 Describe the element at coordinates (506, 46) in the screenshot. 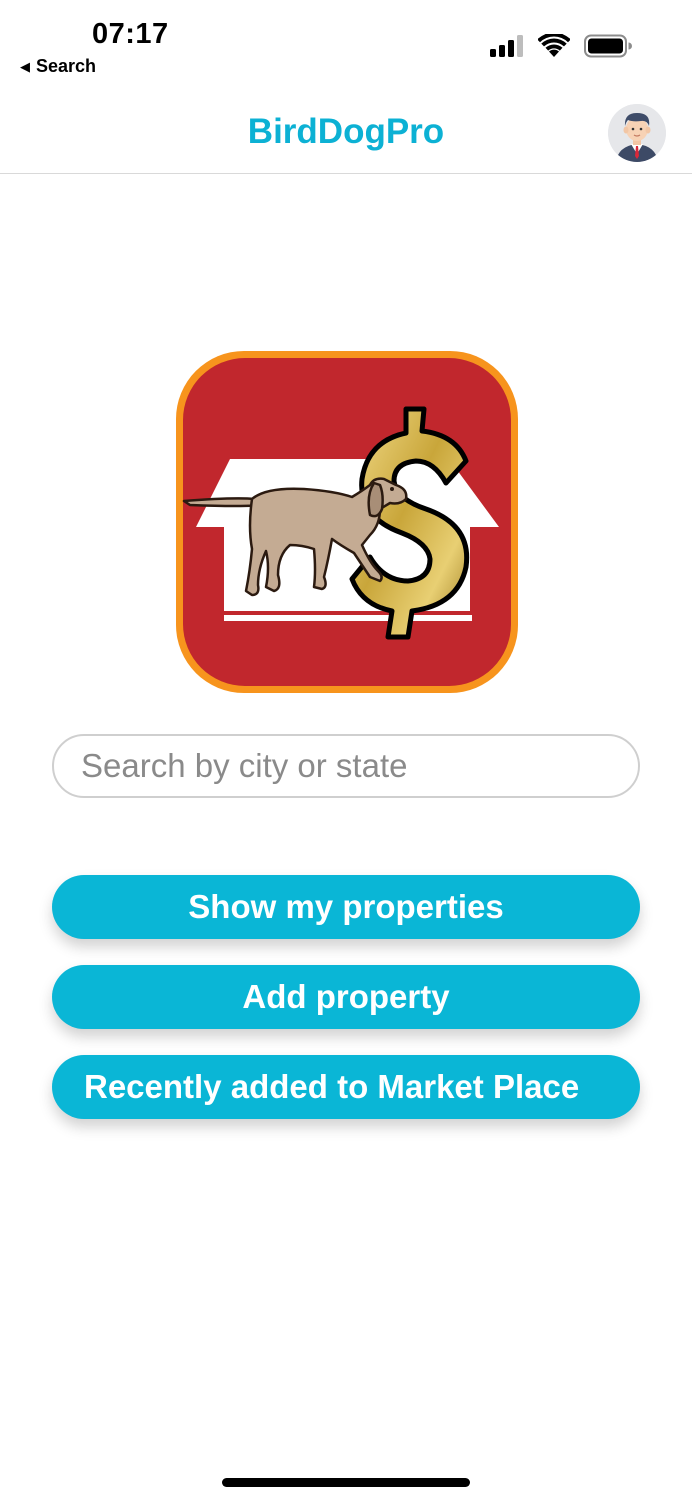

I see `signal-icon` at that location.